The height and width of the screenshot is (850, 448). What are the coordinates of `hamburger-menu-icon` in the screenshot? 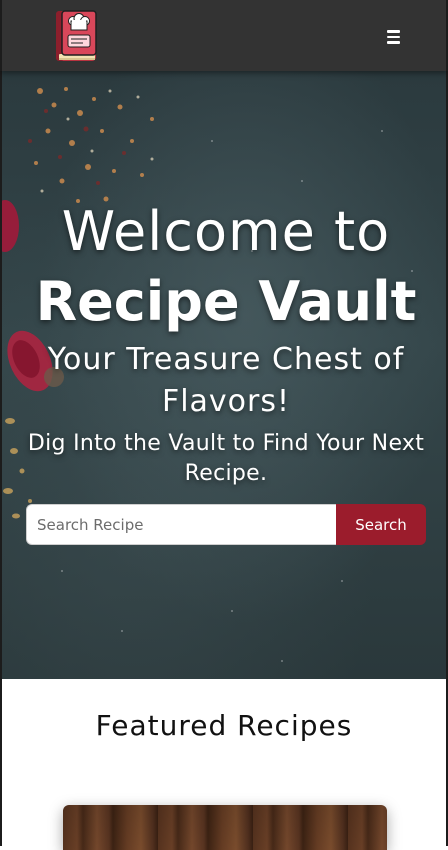 It's located at (393, 37).